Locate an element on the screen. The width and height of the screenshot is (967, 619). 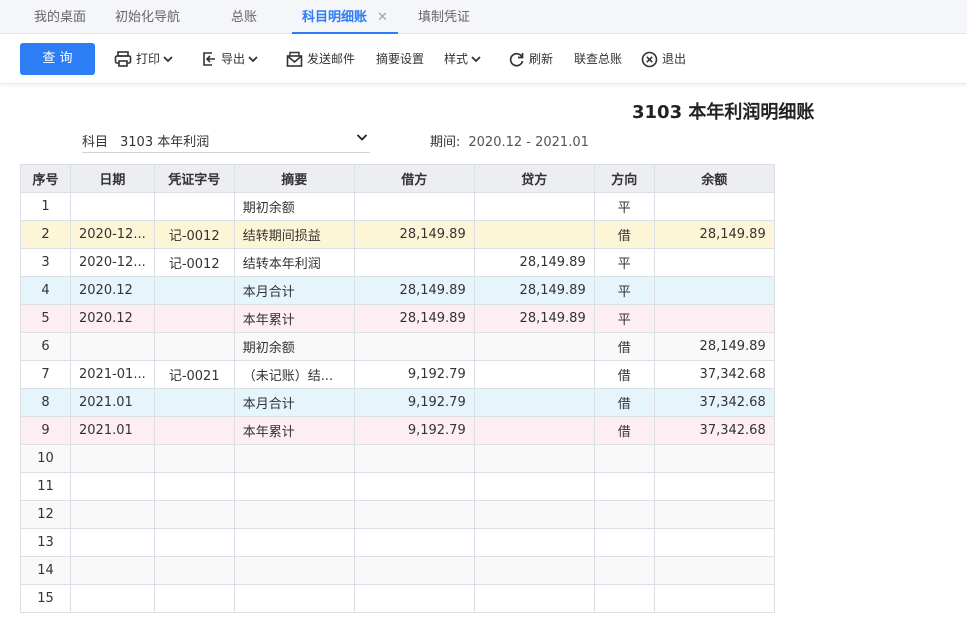
tab-bar: 我的桌面 初始化导航 总账 科目明细账 ✕ 填制凭证 is located at coordinates (483, 17).